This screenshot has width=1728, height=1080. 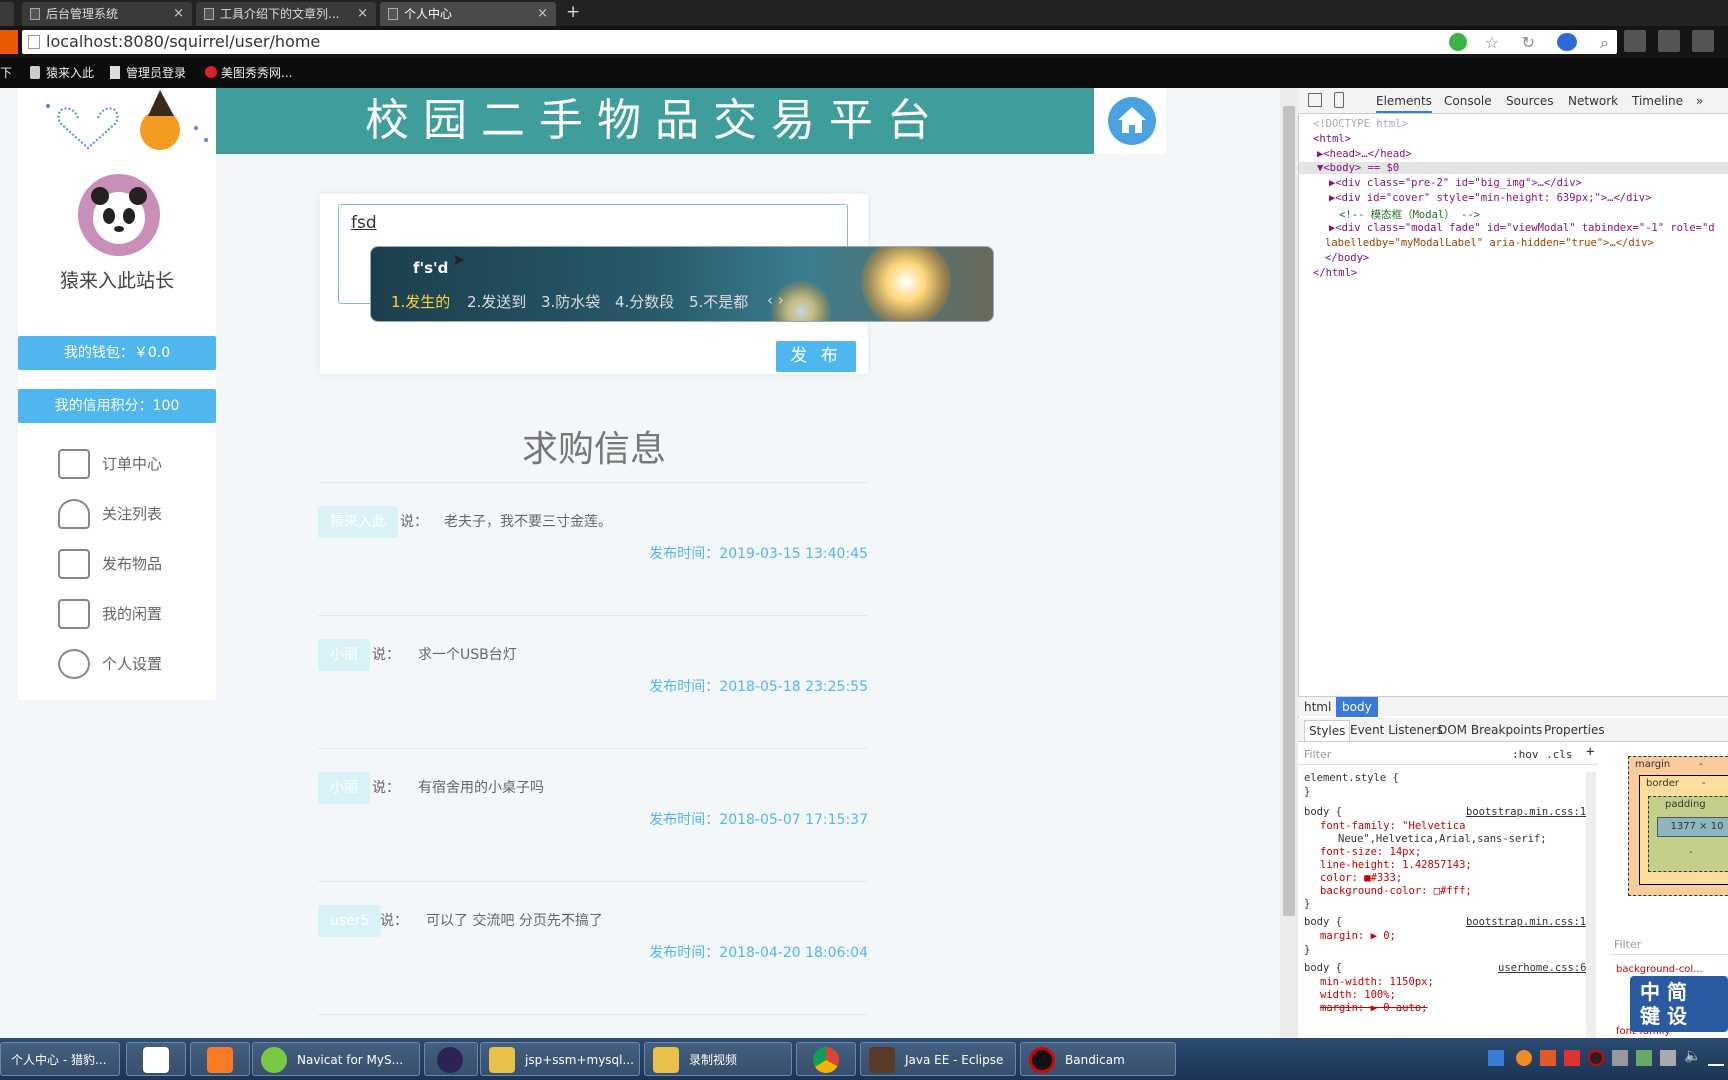 What do you see at coordinates (1377, 982) in the screenshot?
I see `css-property: min-width: 1150px;` at bounding box center [1377, 982].